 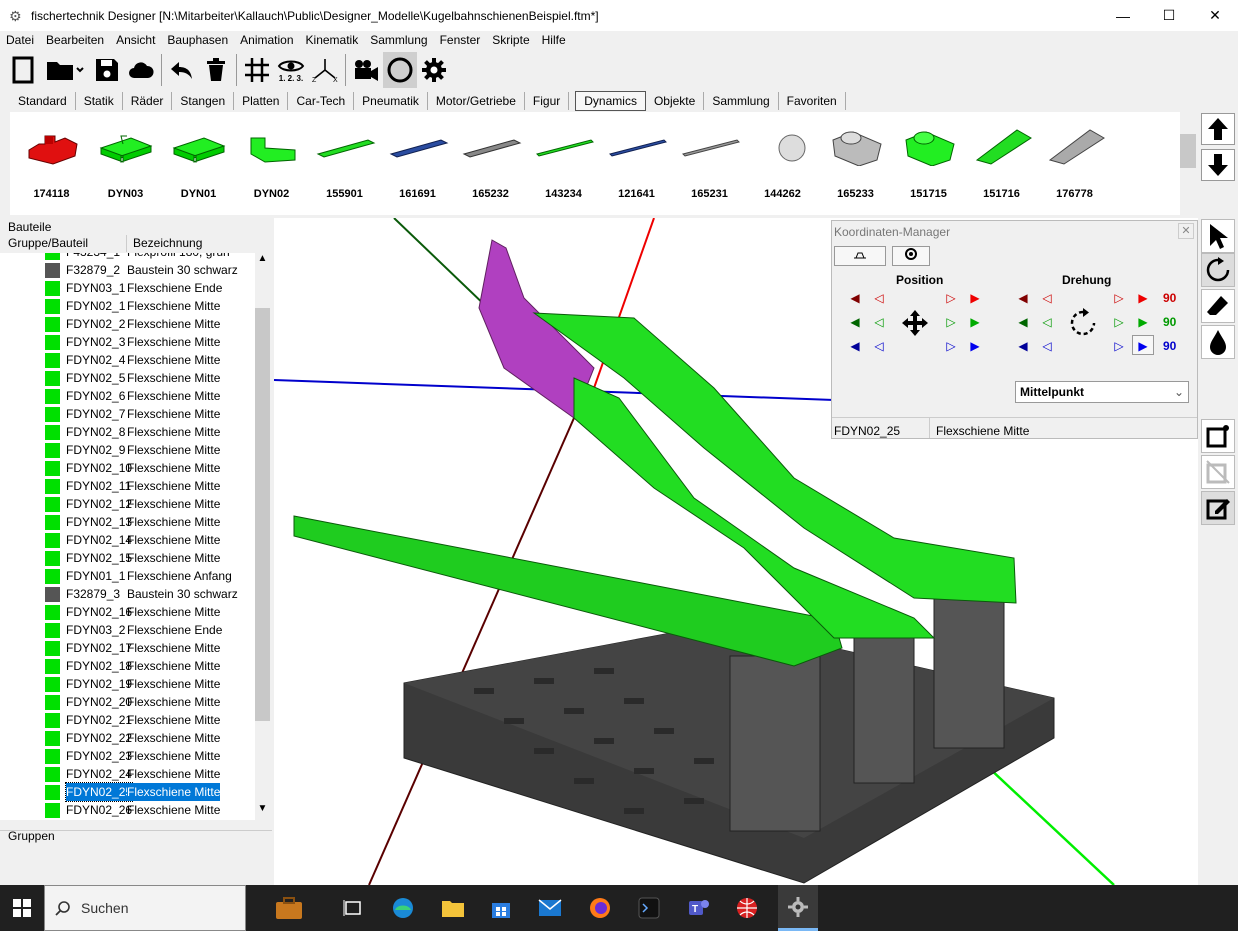 What do you see at coordinates (135, 40) in the screenshot?
I see `menu-ansicht: Ansicht` at bounding box center [135, 40].